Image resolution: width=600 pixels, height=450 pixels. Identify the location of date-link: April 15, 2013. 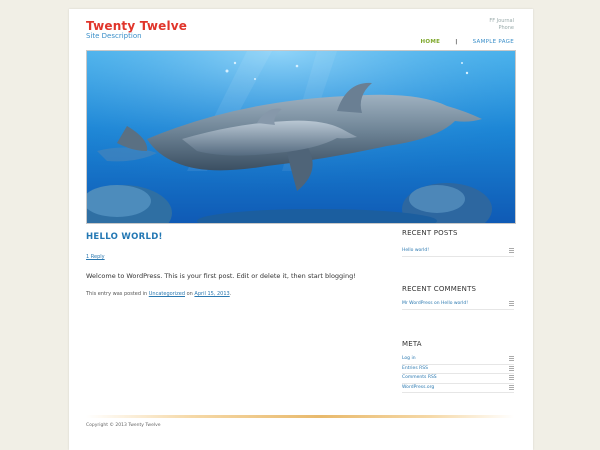
(211, 294).